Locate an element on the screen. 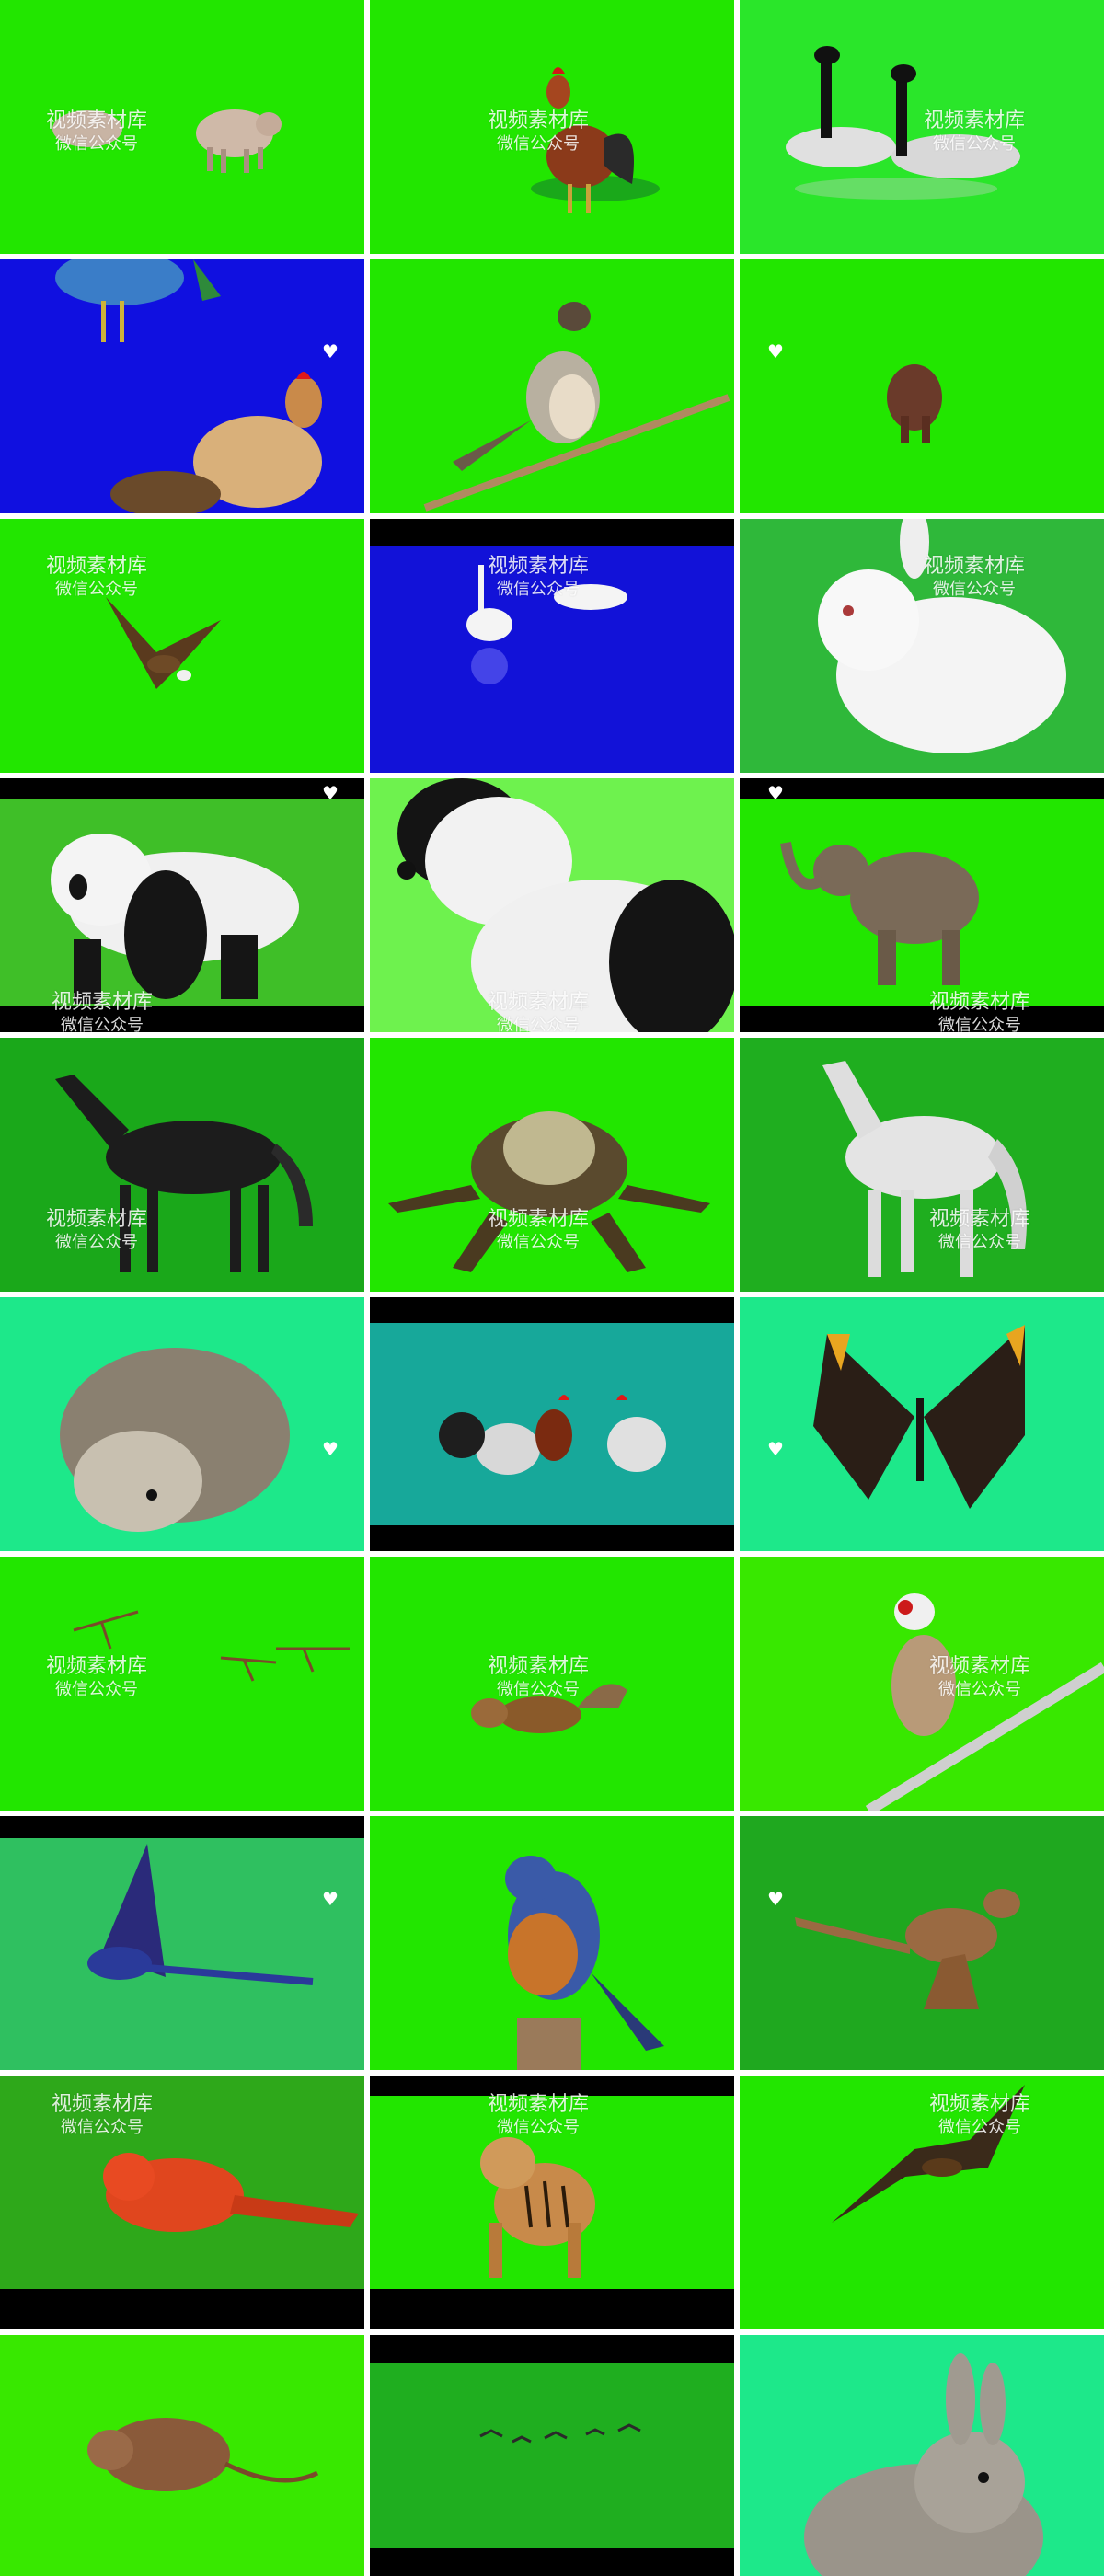 The height and width of the screenshot is (2576, 1104). goldfinch-image is located at coordinates (922, 1684).